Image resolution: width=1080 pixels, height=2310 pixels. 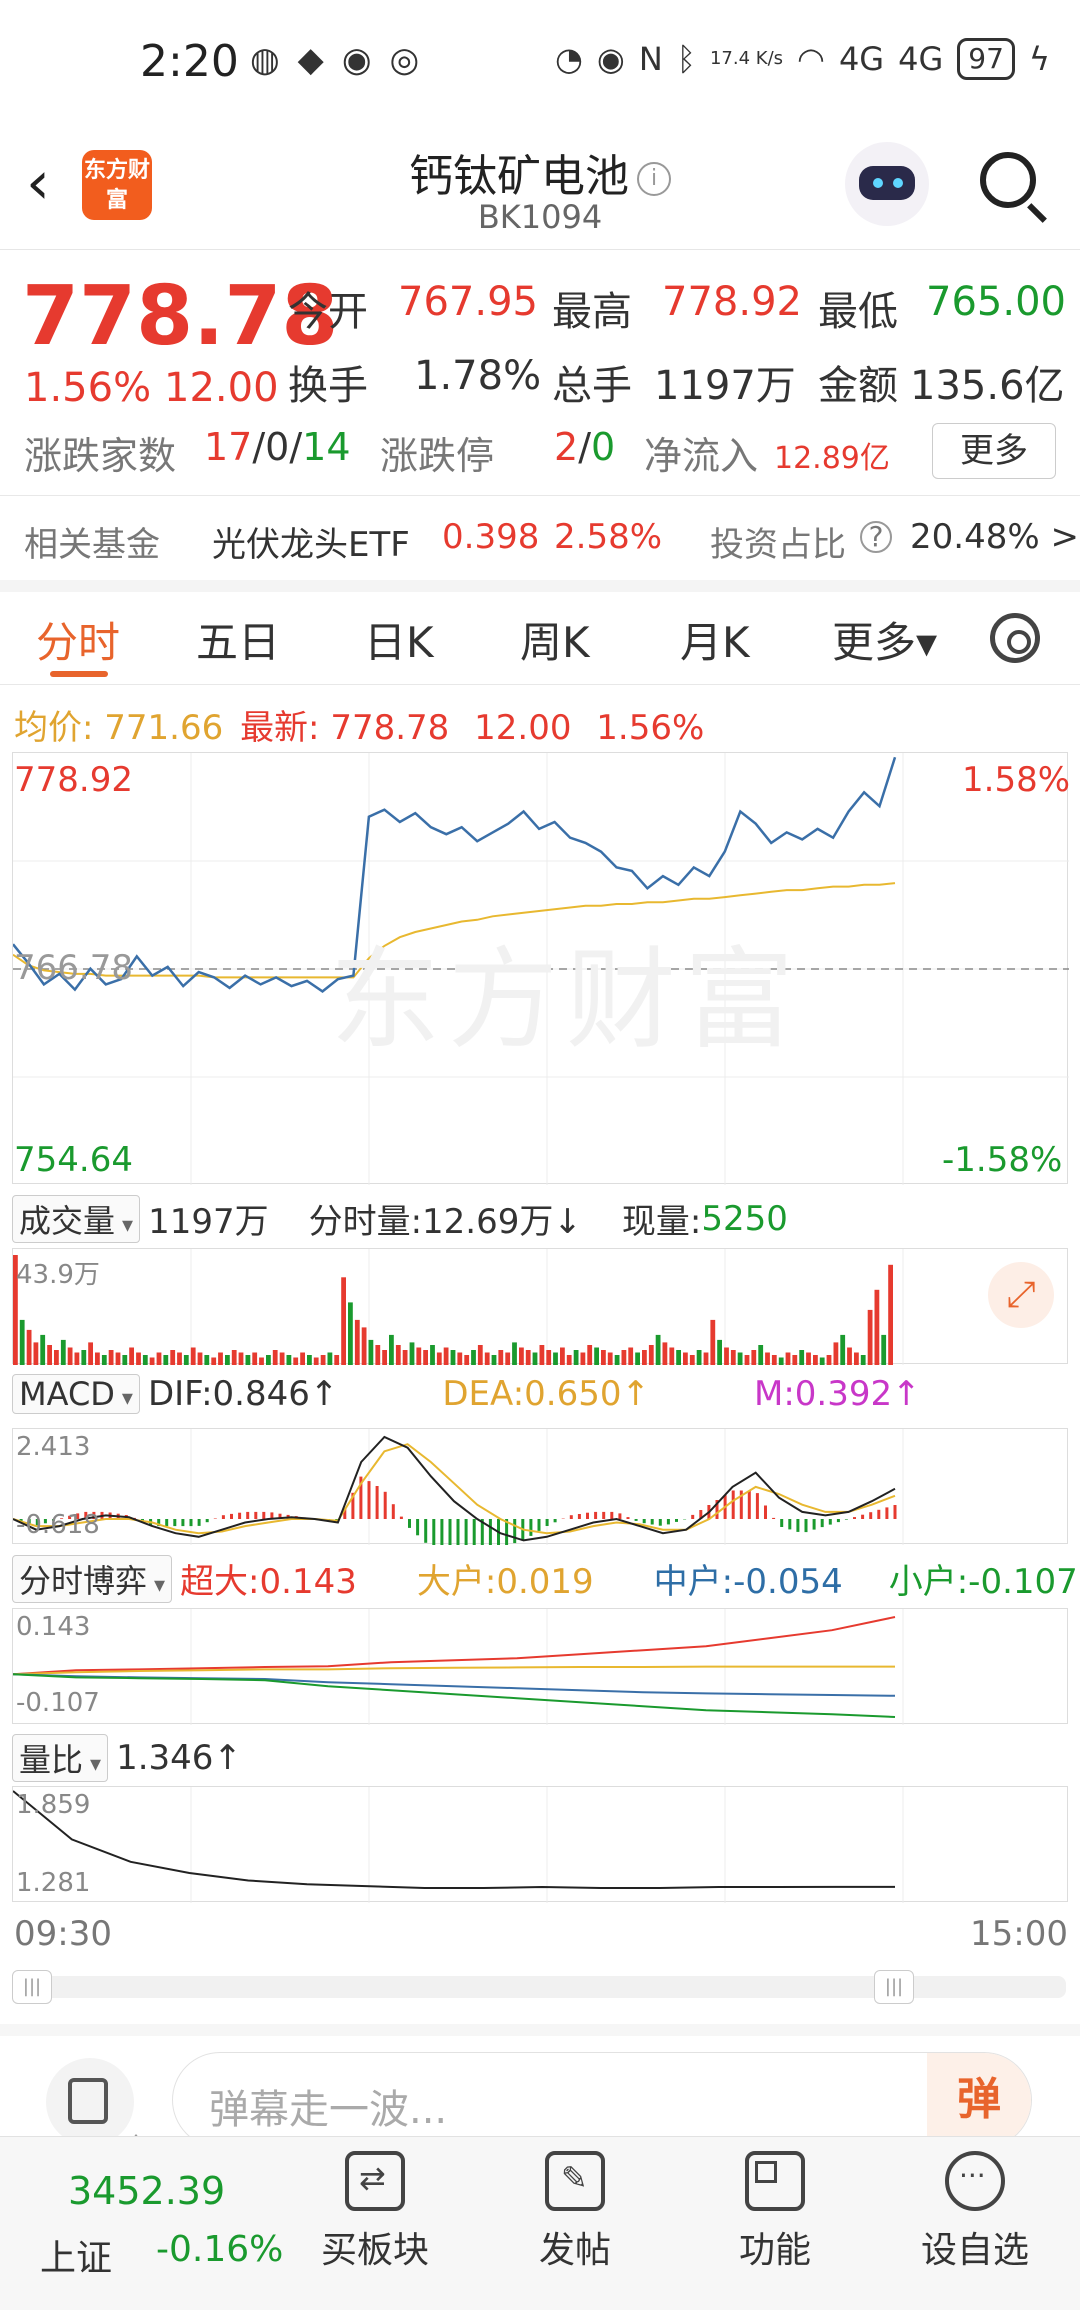 I want to click on speedometer-icon: ◔, so click(x=568, y=59).